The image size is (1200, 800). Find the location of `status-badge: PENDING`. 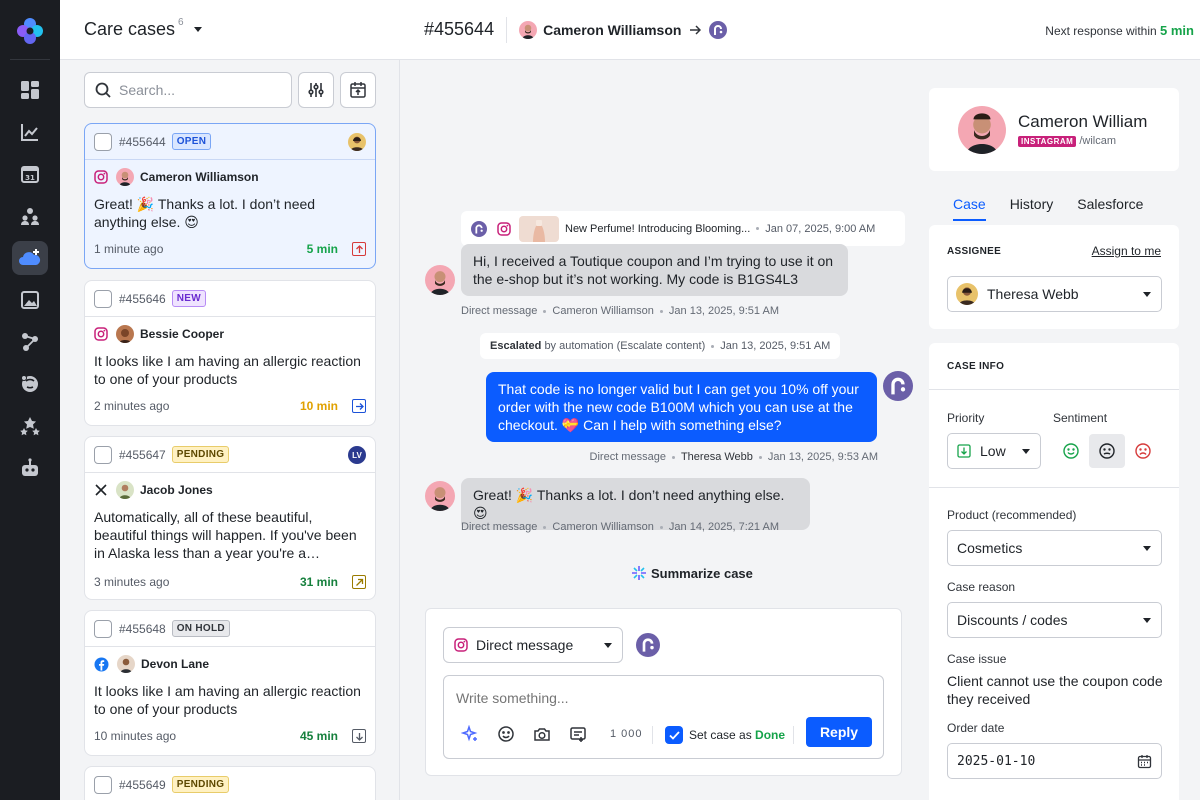

status-badge: PENDING is located at coordinates (200, 454).